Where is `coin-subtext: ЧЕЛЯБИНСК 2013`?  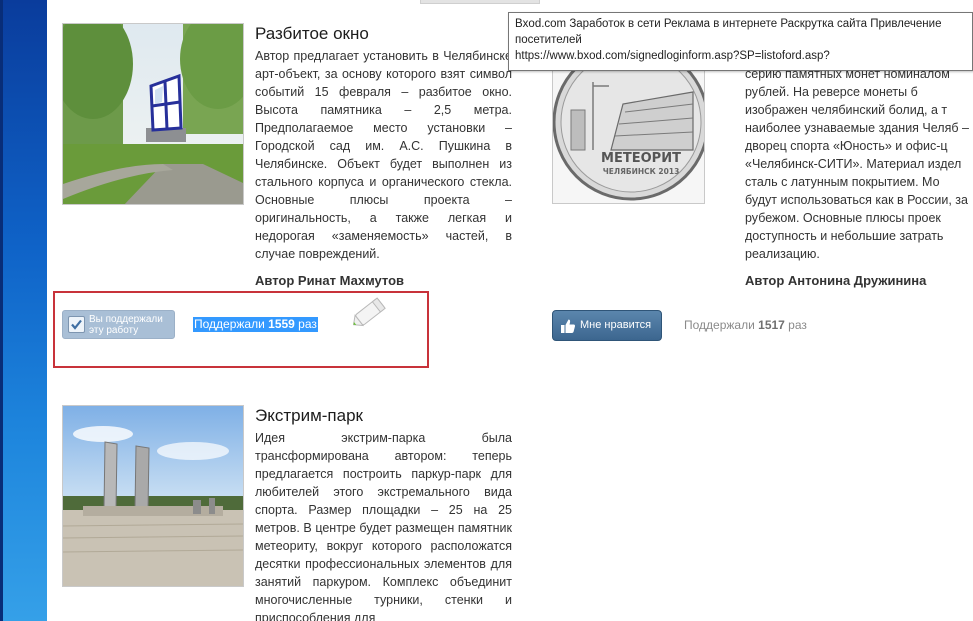 coin-subtext: ЧЕЛЯБИНСК 2013 is located at coordinates (641, 171).